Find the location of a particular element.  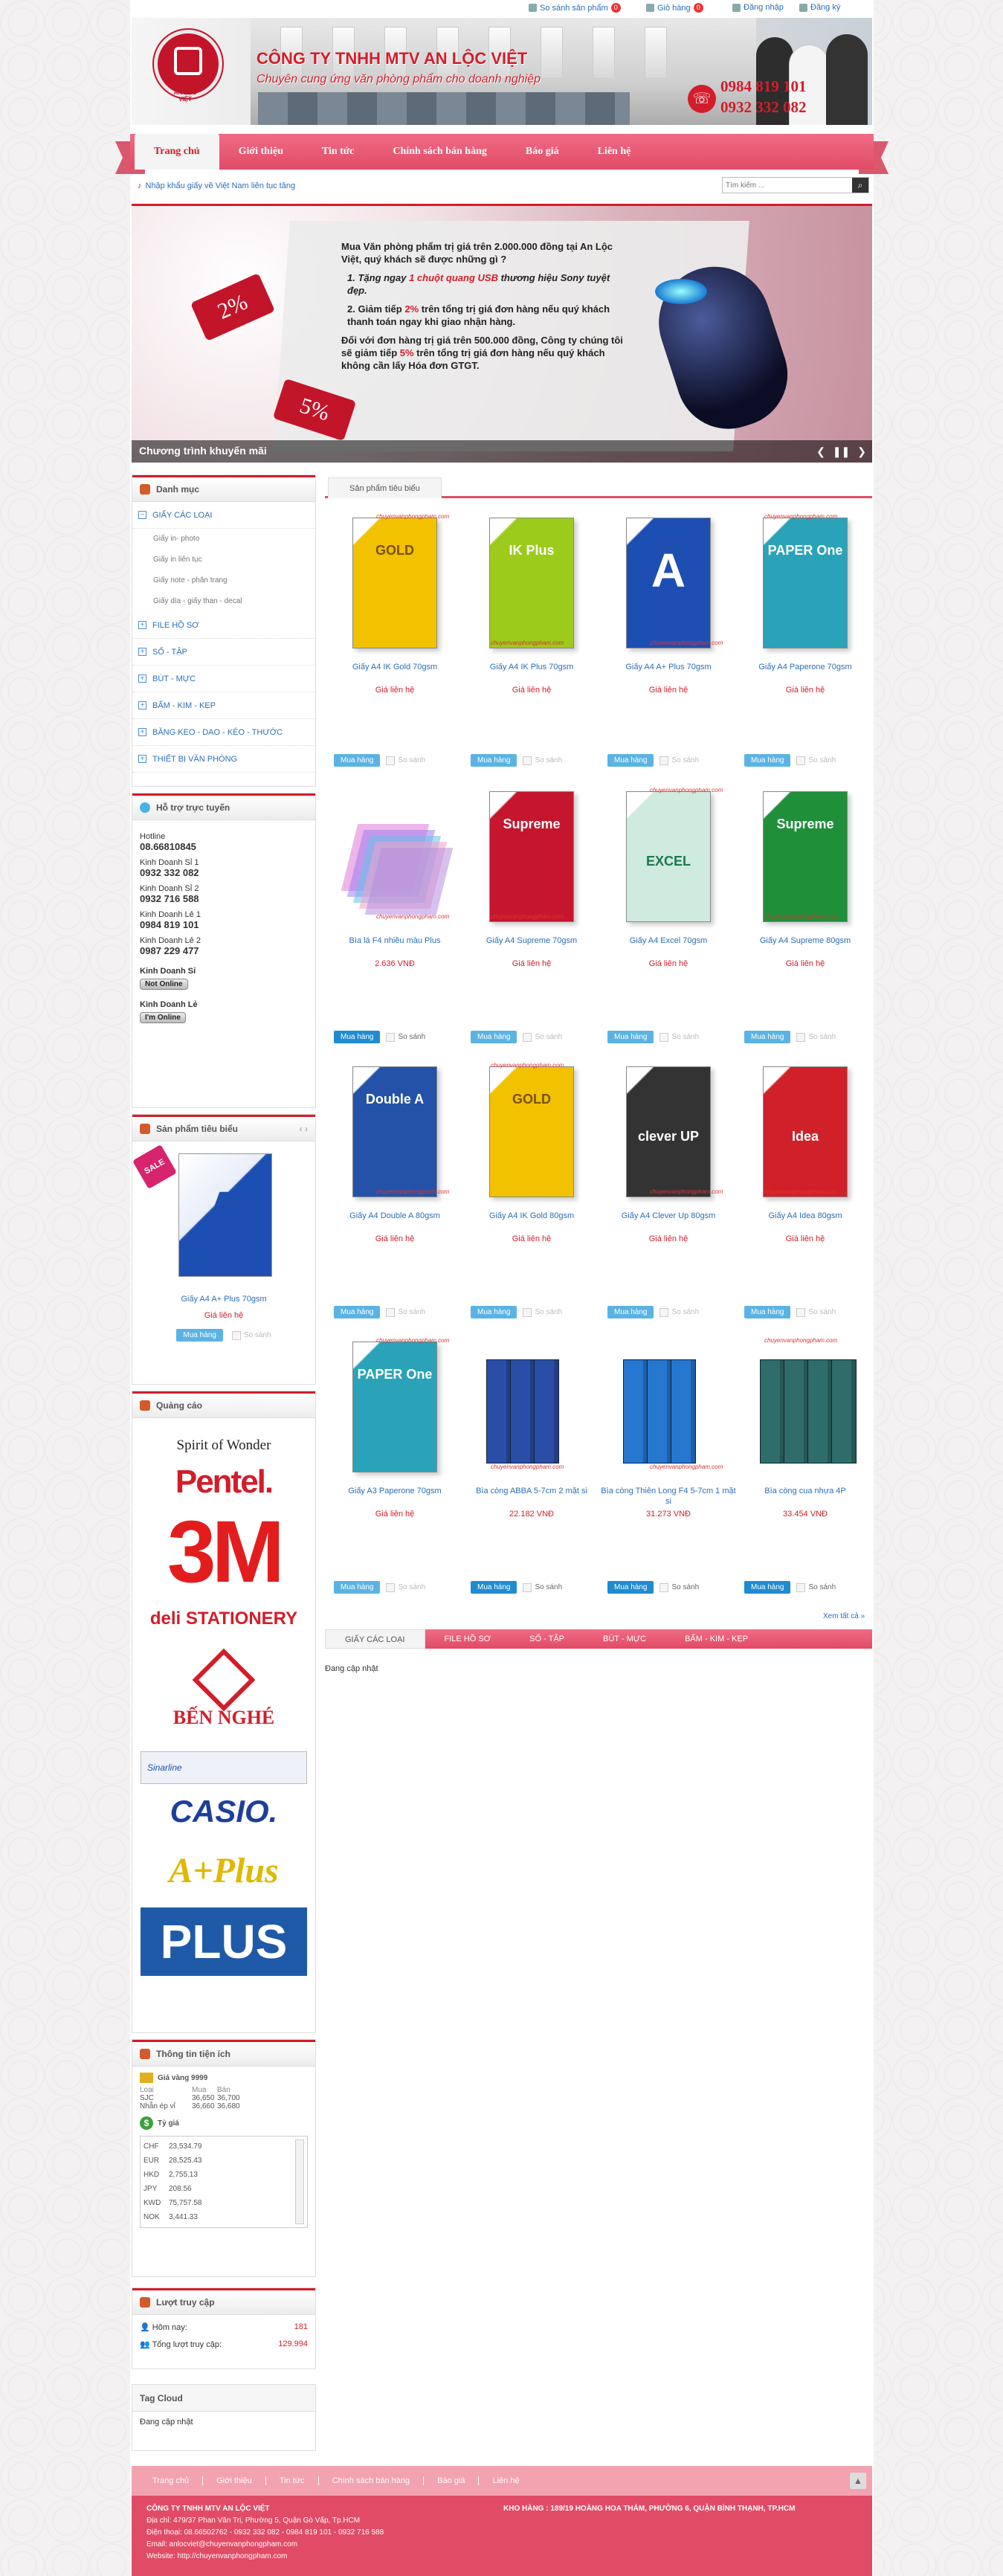

product-name: Giấy A4 Clever Up 80gsm is located at coordinates (668, 1221).